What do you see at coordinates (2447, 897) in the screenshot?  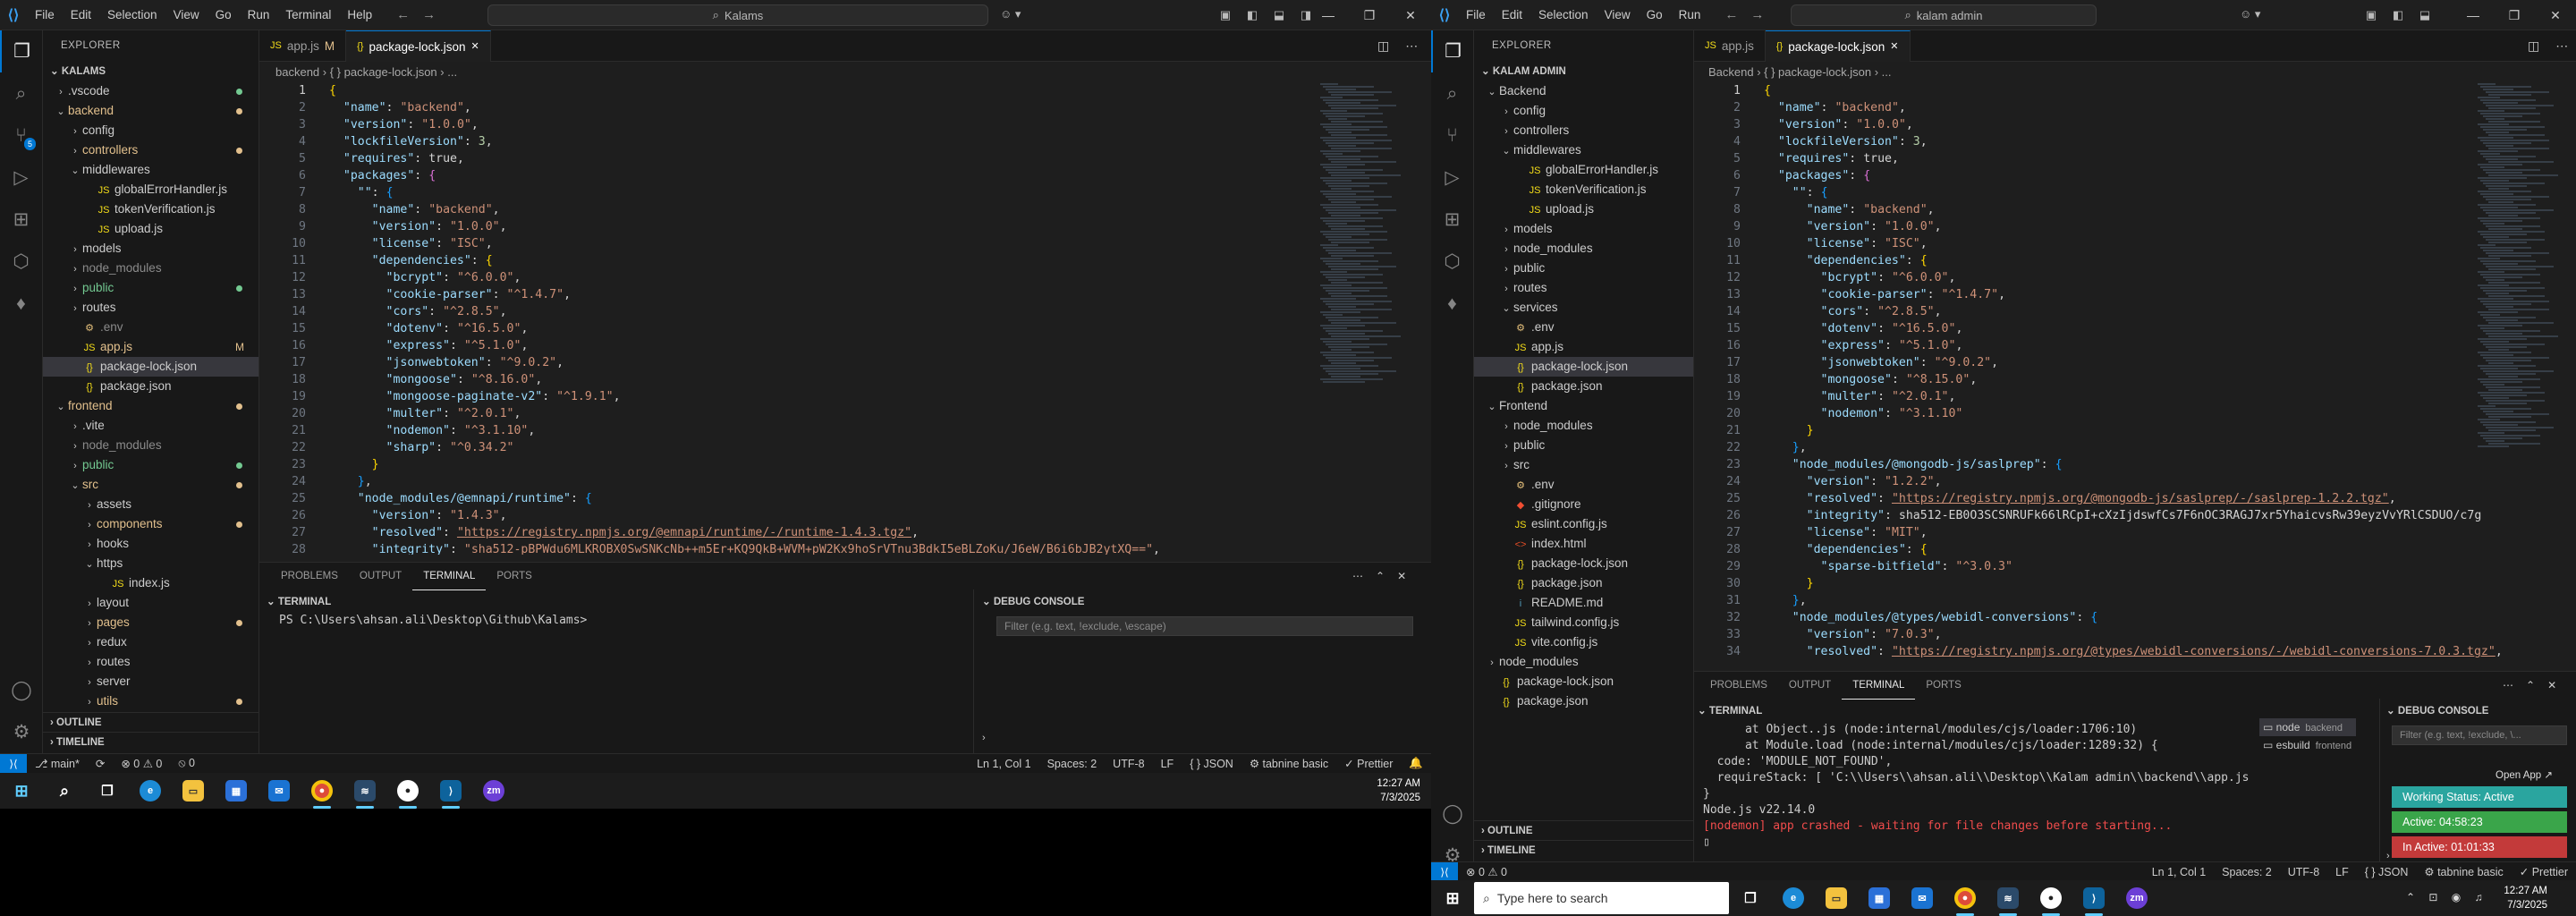 I see `system-tray-icons: ⌃ ⊡ ◉ ♫` at bounding box center [2447, 897].